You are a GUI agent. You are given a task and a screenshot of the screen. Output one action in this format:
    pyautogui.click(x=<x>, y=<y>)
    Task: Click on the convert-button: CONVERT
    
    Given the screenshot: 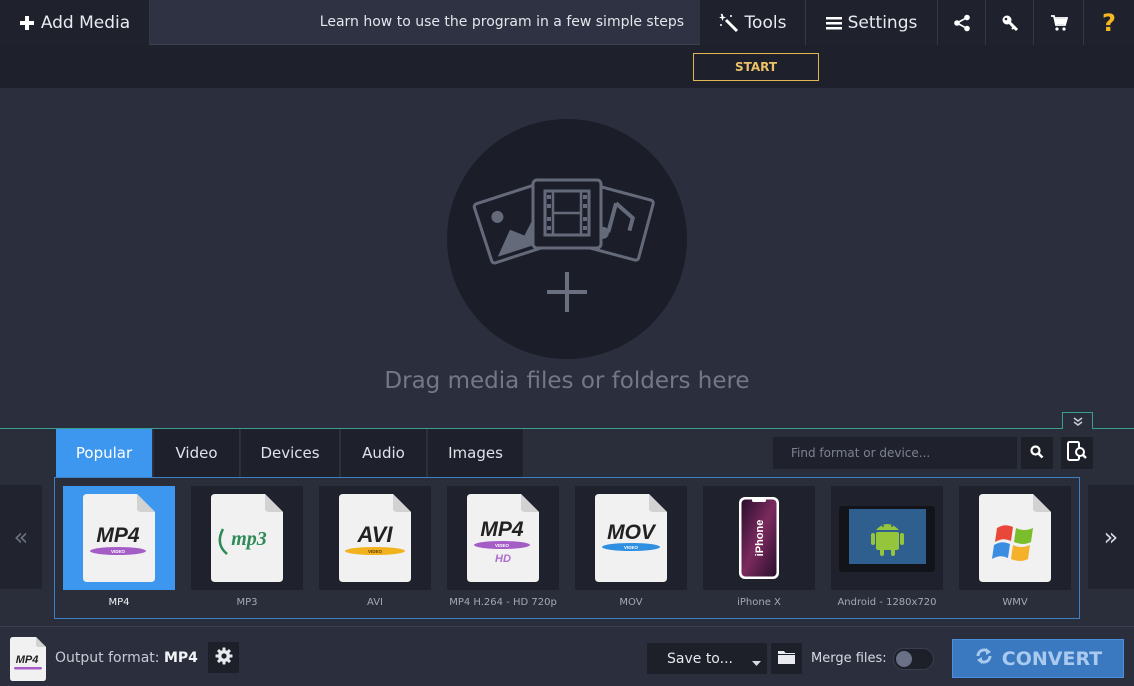 What is the action you would take?
    pyautogui.click(x=1038, y=658)
    